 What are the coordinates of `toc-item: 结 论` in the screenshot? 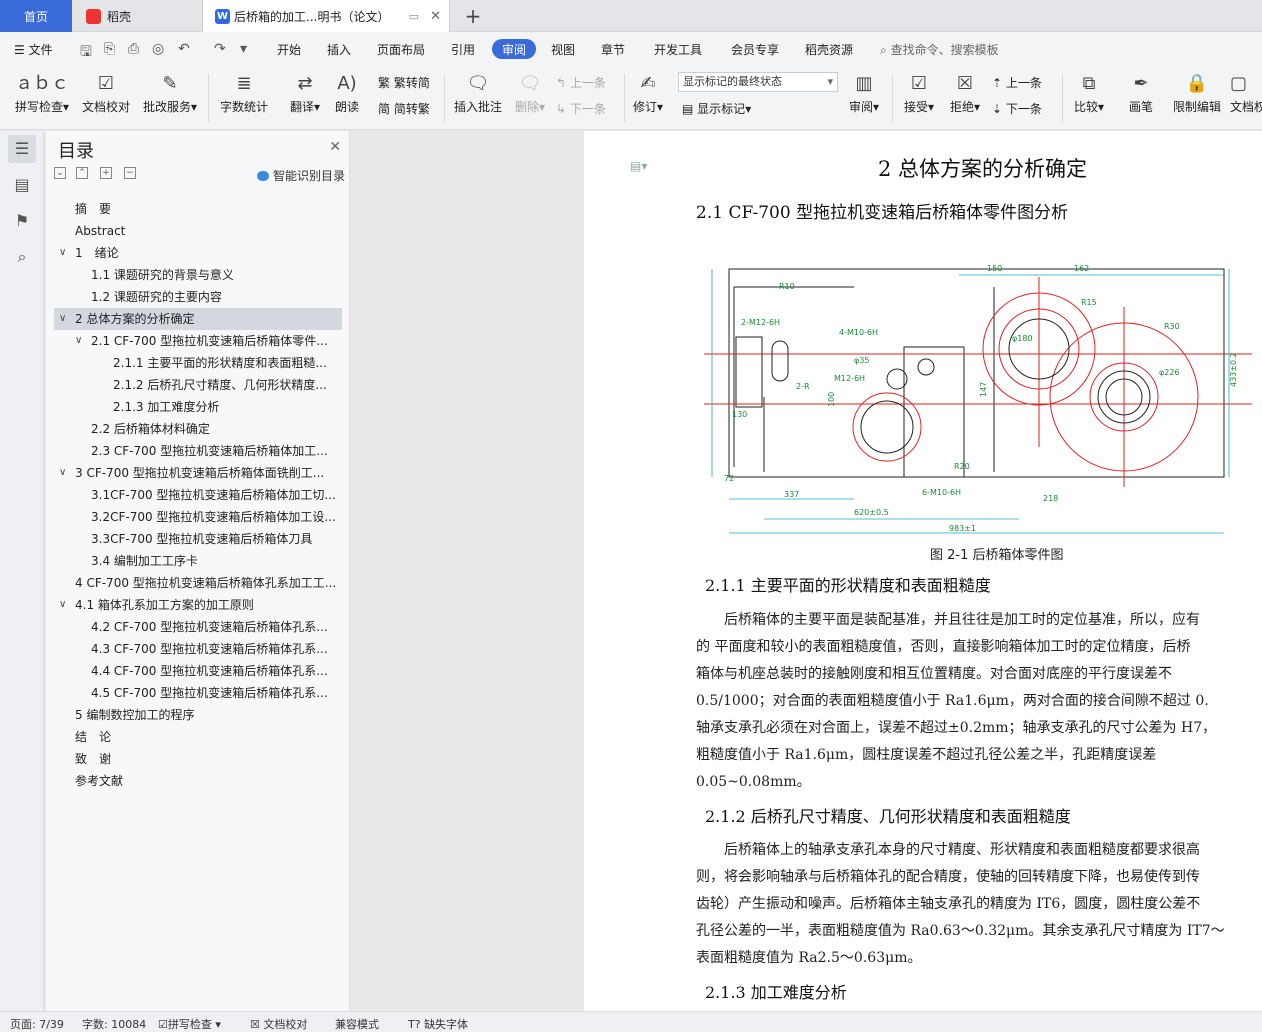 It's located at (198, 737).